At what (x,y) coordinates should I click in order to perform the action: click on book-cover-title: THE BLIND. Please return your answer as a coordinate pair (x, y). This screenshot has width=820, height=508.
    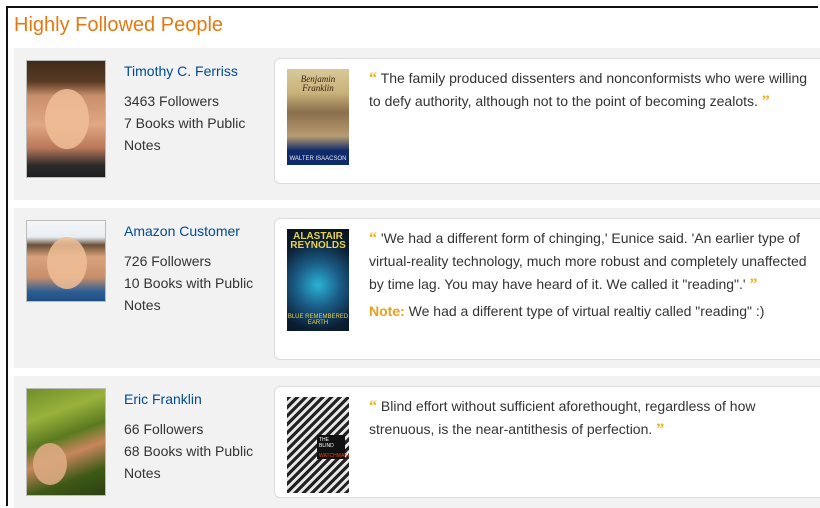
    Looking at the image, I should click on (326, 443).